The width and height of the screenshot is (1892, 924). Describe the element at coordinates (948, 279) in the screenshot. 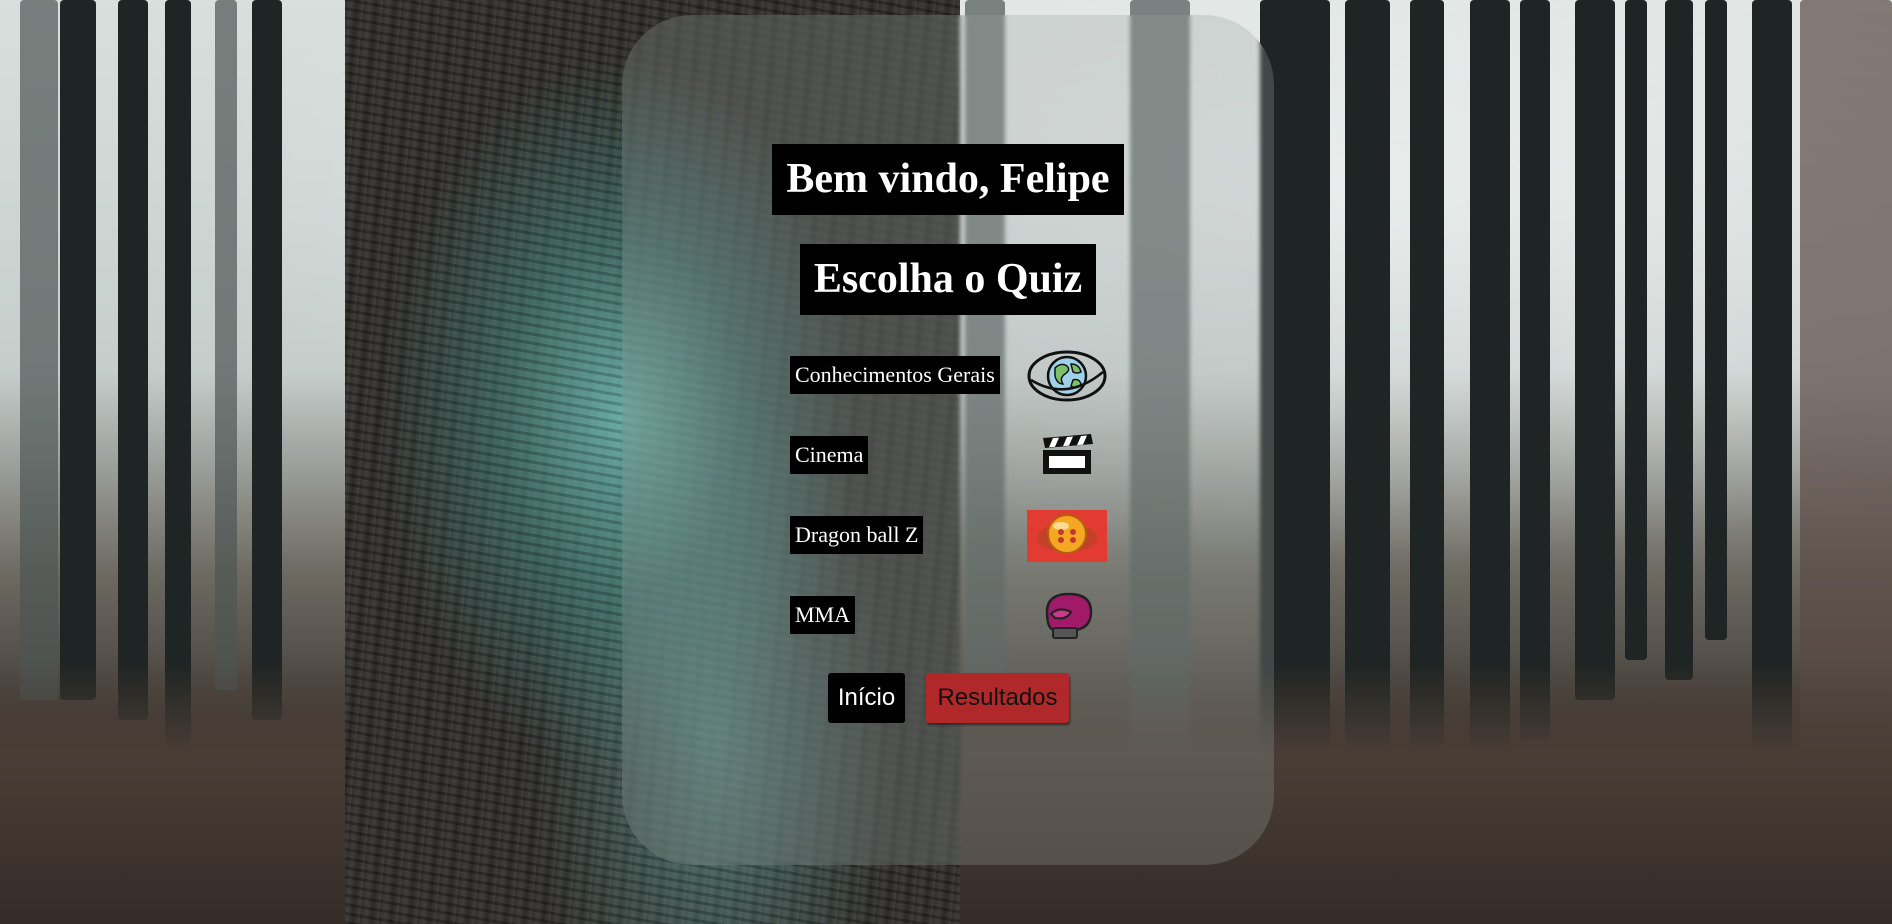

I see `choose-quiz-heading: Escolha o Quiz` at that location.